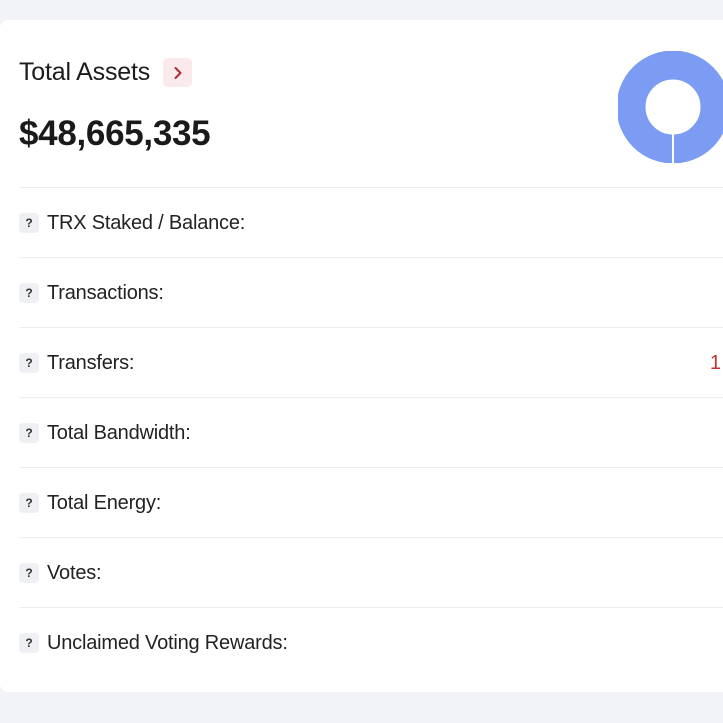  I want to click on assets-donut-chart, so click(670, 107).